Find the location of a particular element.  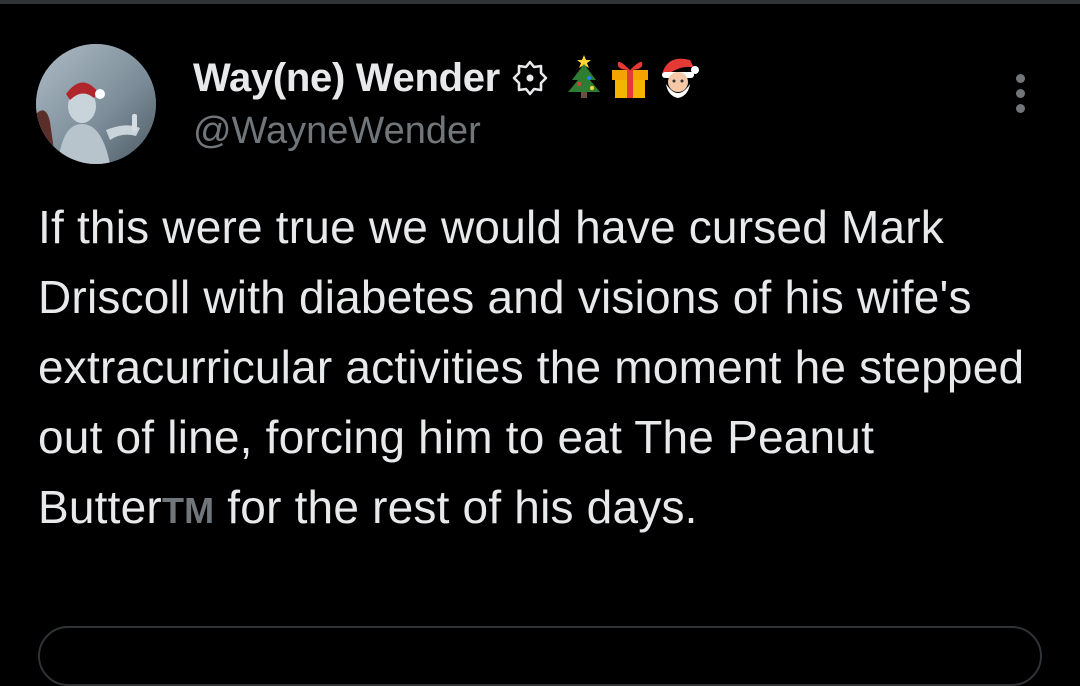

christmas-tree-icon is located at coordinates (584, 78).